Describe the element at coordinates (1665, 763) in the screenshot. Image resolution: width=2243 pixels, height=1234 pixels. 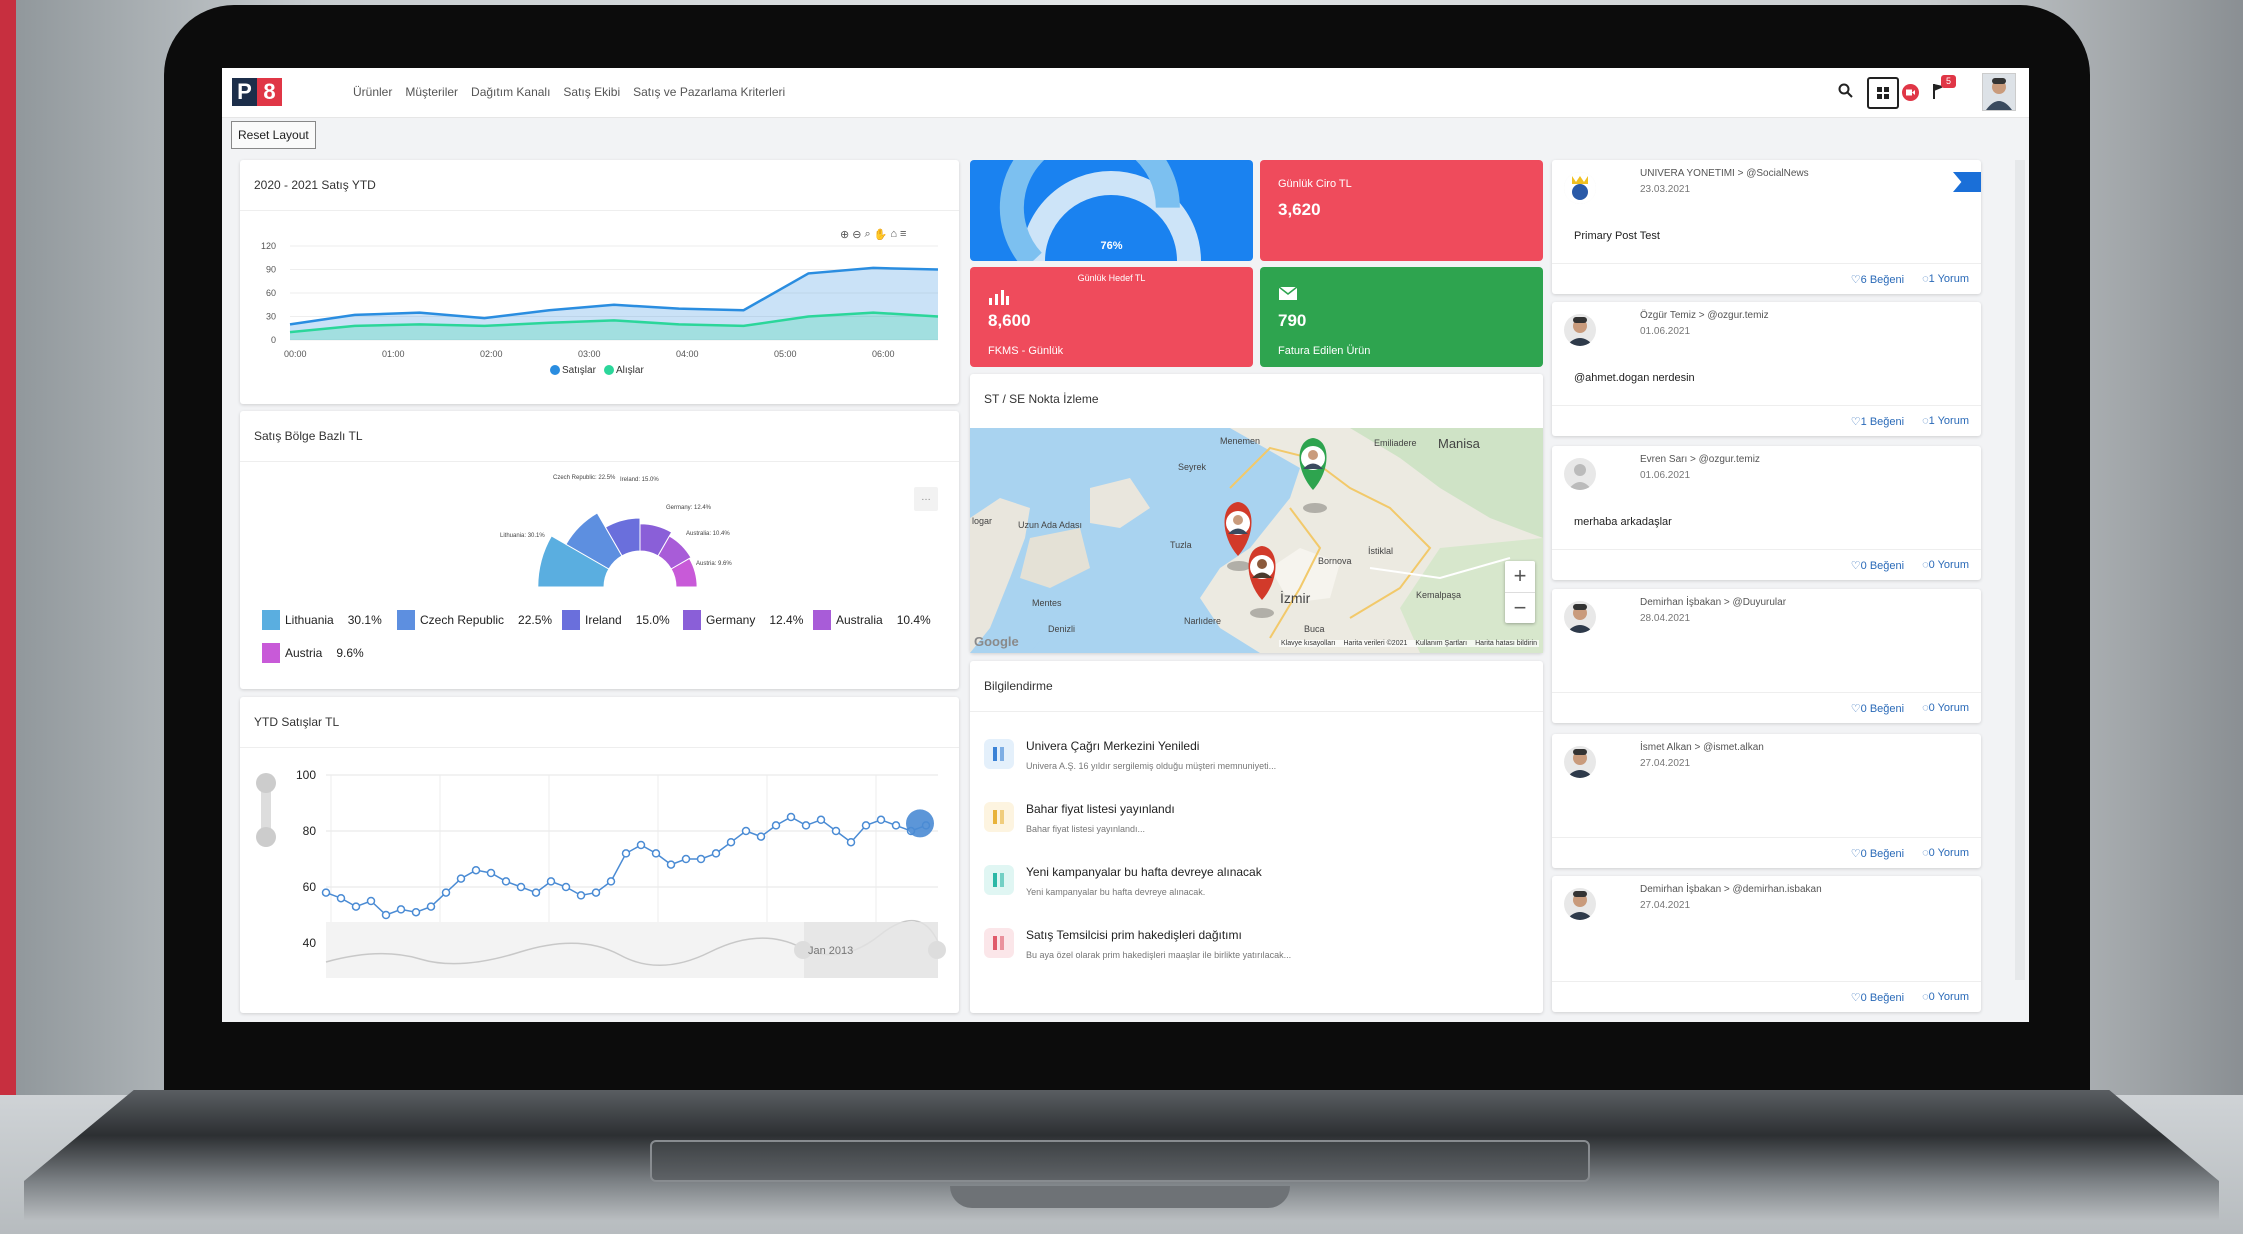
I see `post-date: 27.04.2021` at that location.